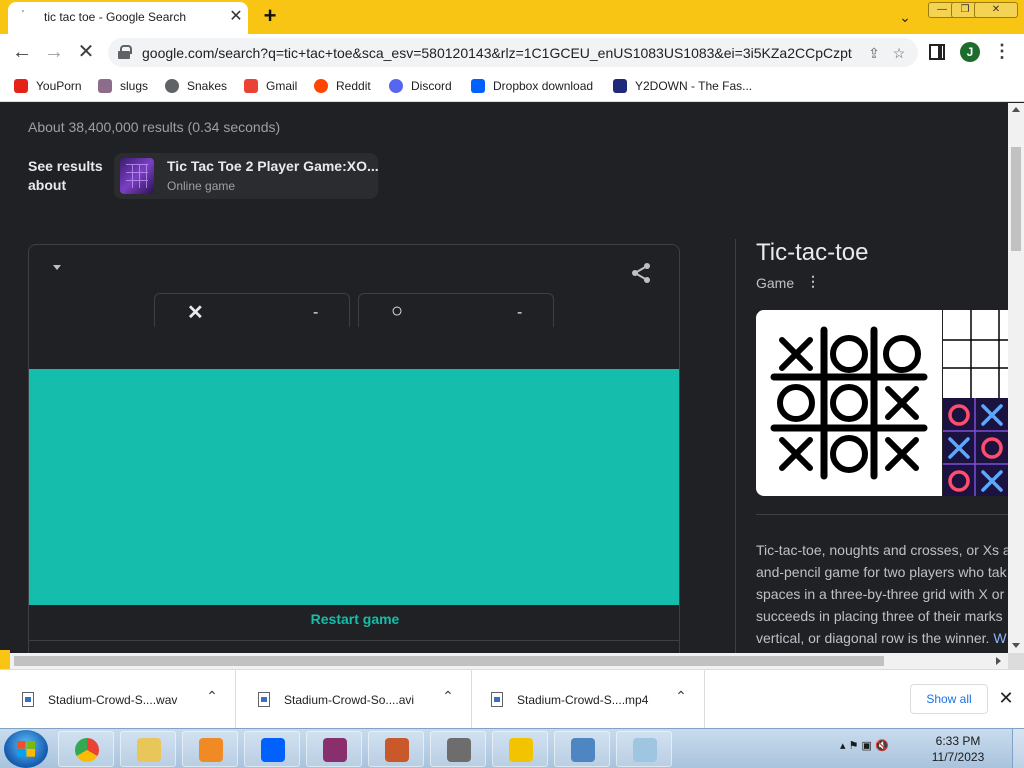 This screenshot has height=768, width=1024. What do you see at coordinates (123, 86) in the screenshot?
I see `bookmark-slugs: slugs` at bounding box center [123, 86].